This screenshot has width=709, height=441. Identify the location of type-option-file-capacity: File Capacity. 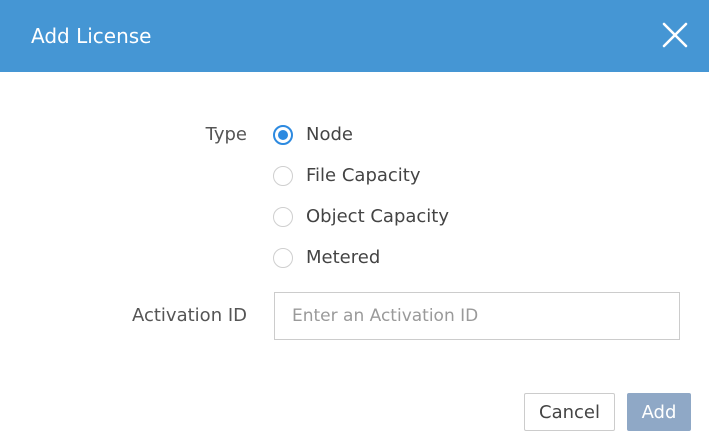
(347, 176).